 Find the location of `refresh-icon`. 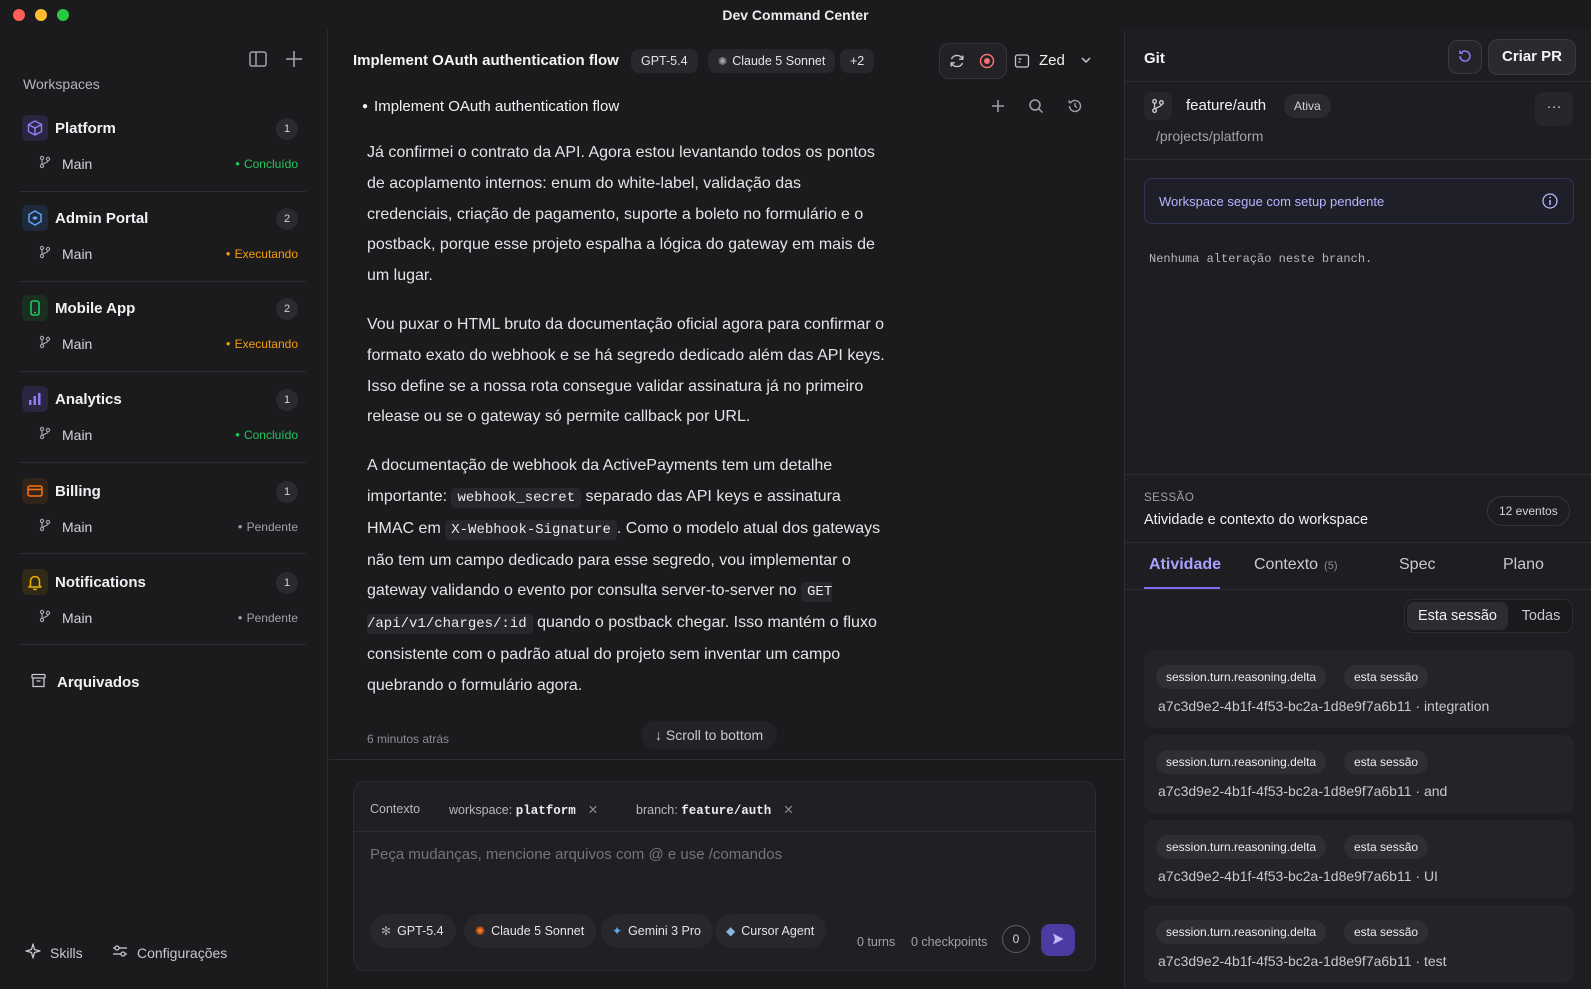

refresh-icon is located at coordinates (957, 62).